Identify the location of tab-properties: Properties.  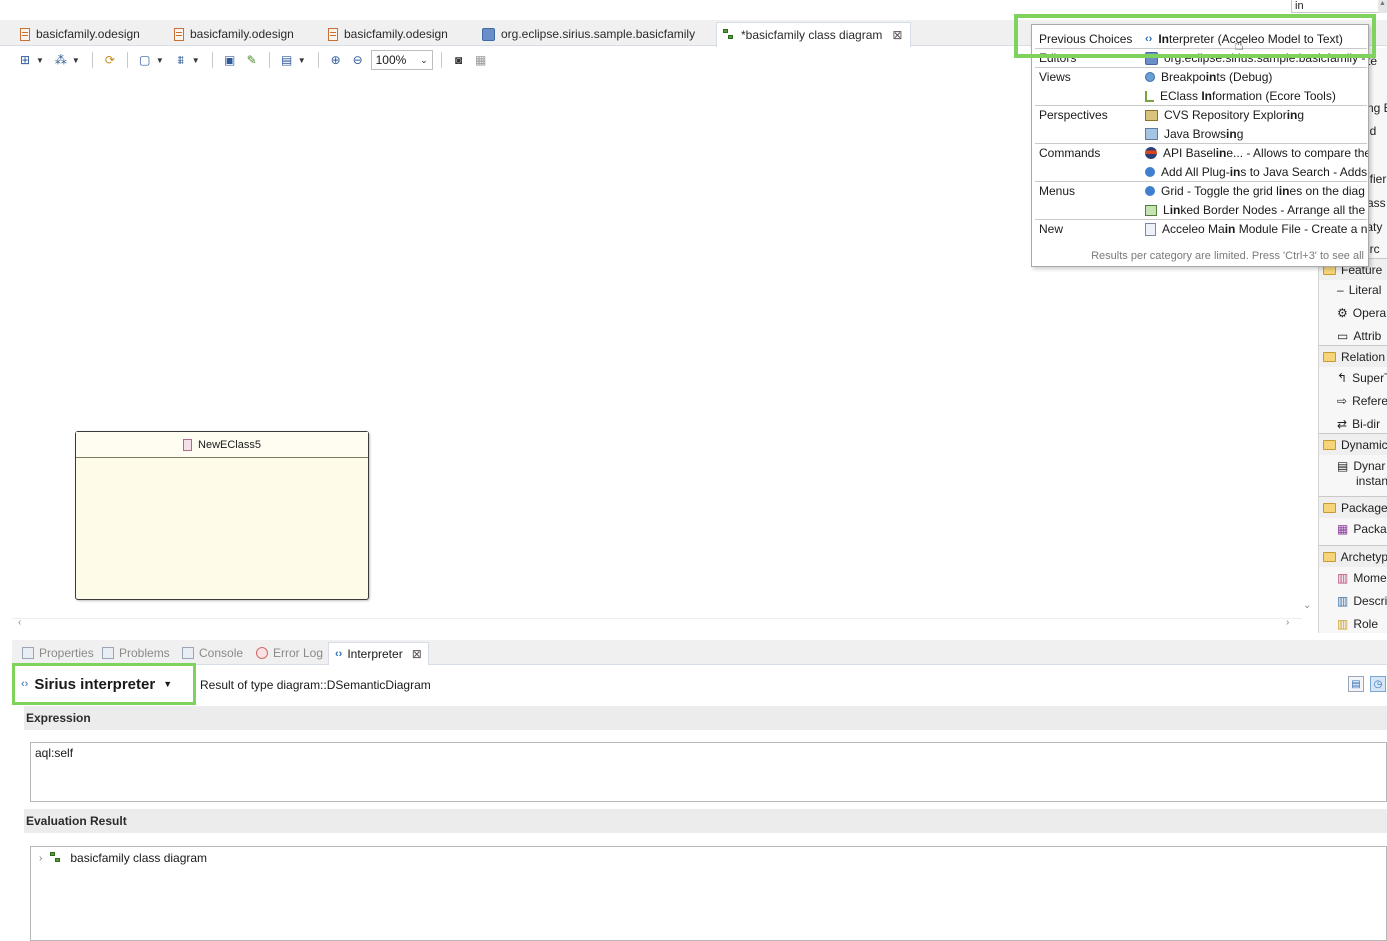
(58, 653).